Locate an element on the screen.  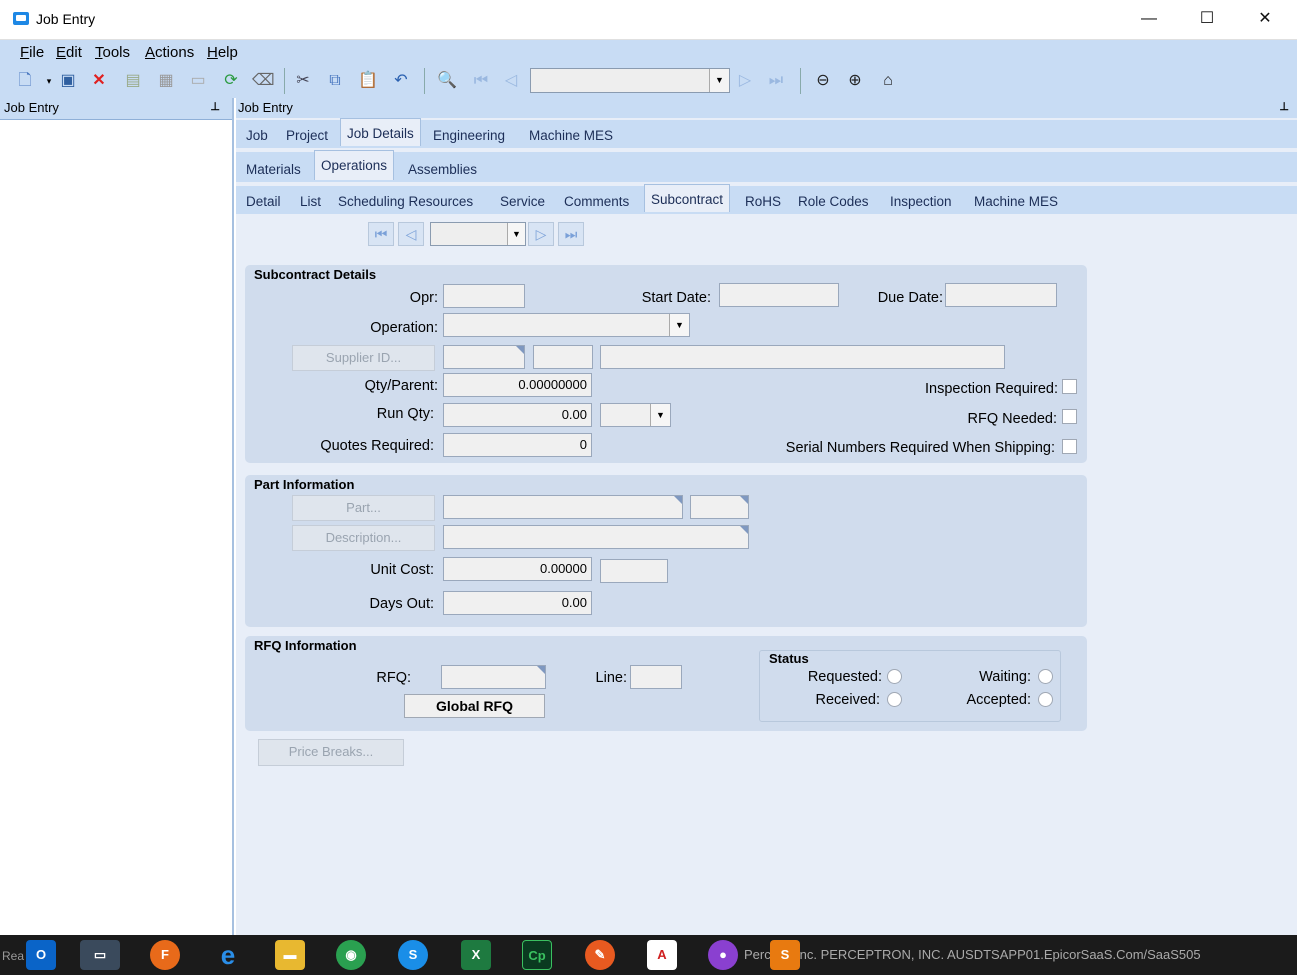
unit-cost-input: 0.00000 is located at coordinates (517, 569).